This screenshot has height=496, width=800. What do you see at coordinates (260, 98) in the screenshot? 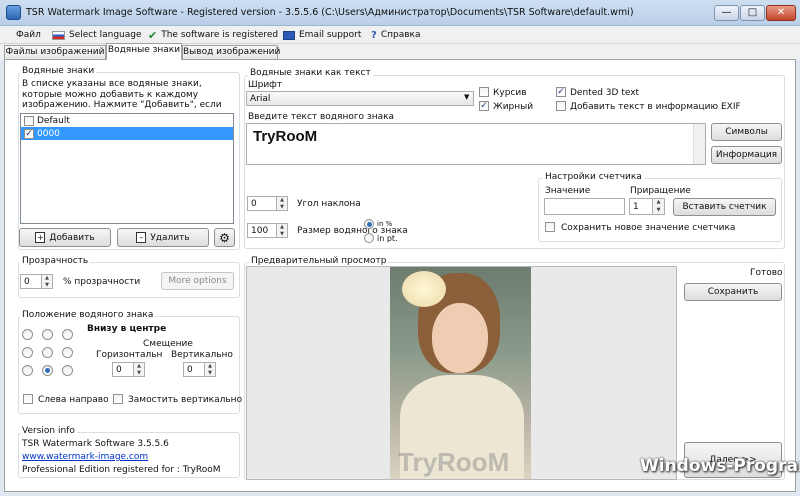
I see `font-select-value: Arial` at bounding box center [260, 98].